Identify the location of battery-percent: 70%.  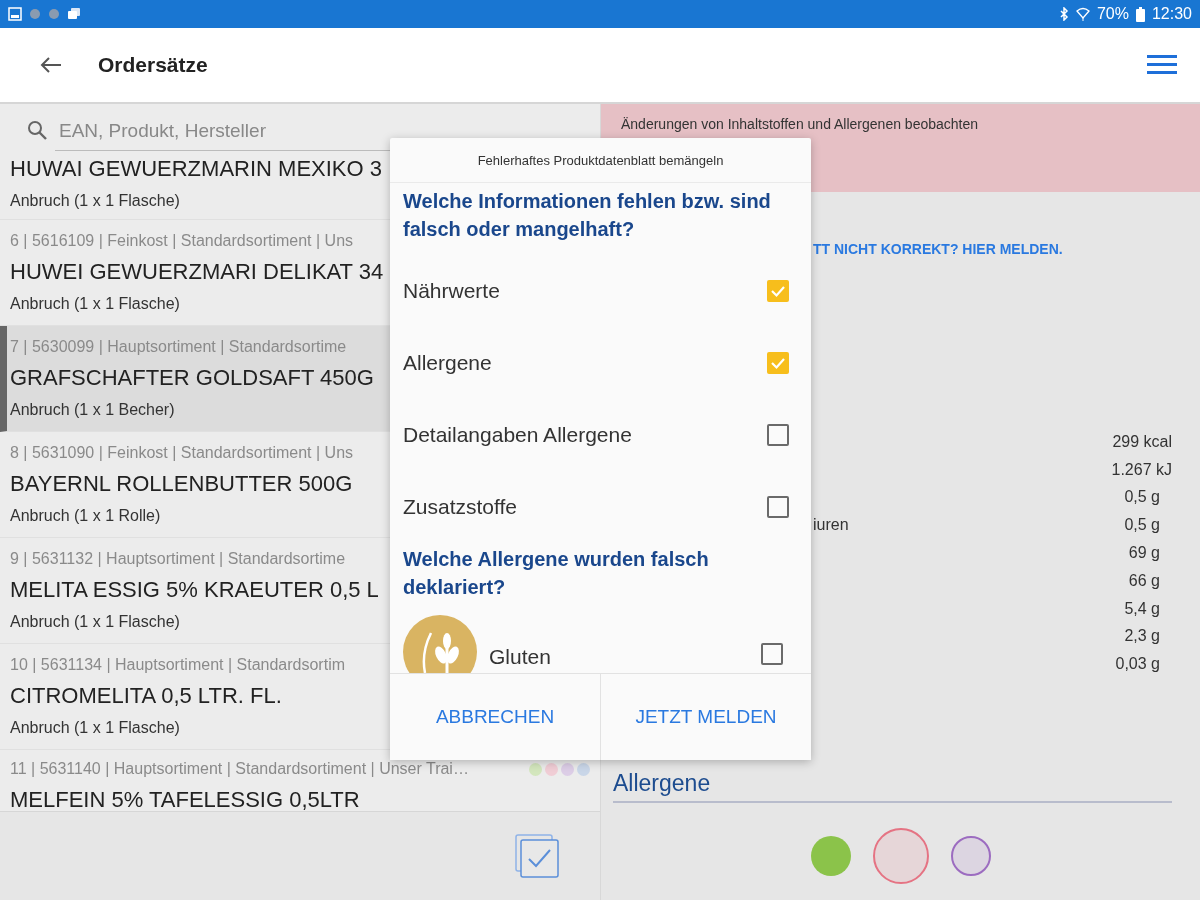
(1112, 14).